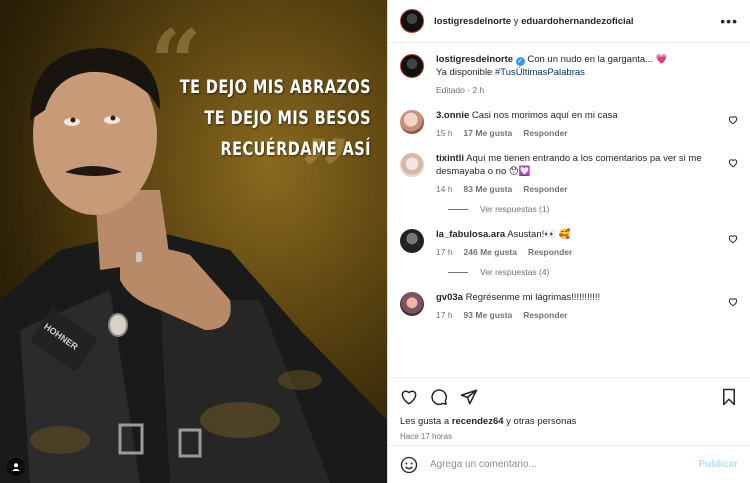  I want to click on comment-username-link: tixintli, so click(450, 158).